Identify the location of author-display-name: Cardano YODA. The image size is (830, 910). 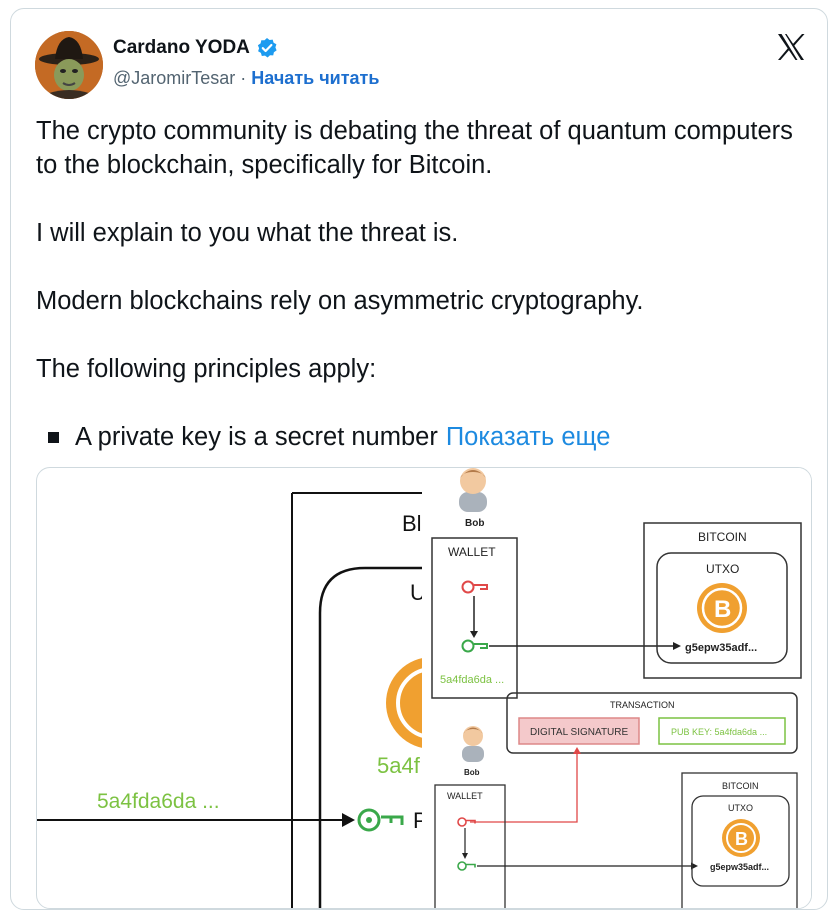
(181, 48).